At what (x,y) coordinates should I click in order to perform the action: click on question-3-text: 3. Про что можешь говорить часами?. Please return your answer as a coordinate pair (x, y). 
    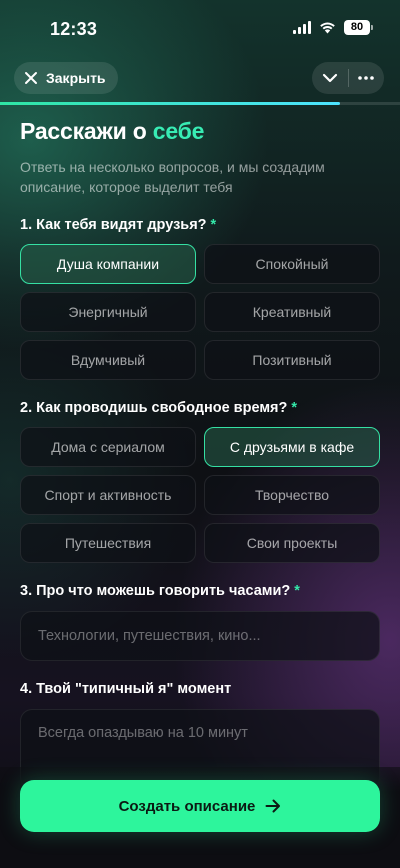
    Looking at the image, I should click on (155, 591).